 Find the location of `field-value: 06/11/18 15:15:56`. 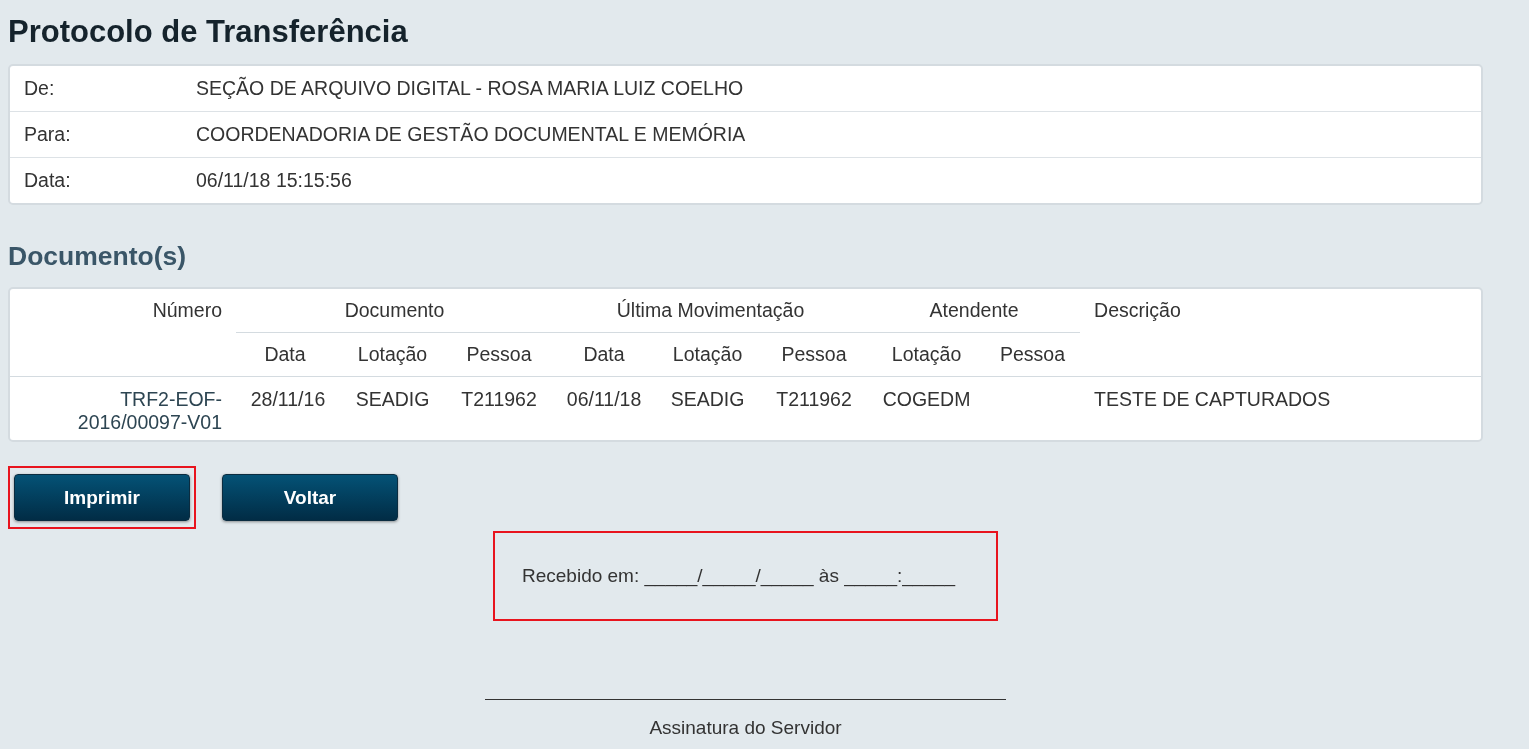

field-value: 06/11/18 15:15:56 is located at coordinates (274, 180).